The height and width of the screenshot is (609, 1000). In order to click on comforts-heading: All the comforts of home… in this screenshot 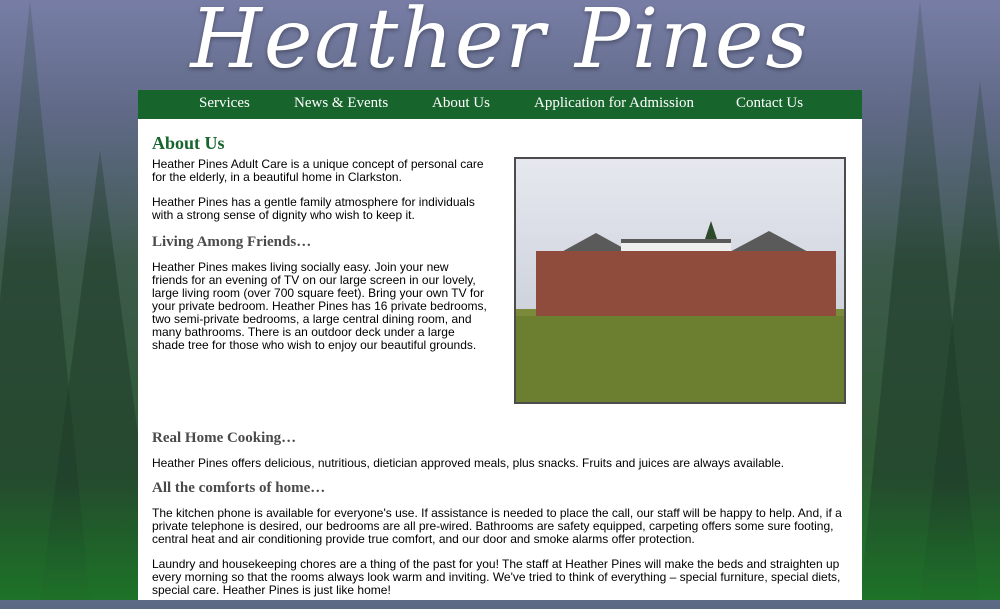, I will do `click(239, 488)`.